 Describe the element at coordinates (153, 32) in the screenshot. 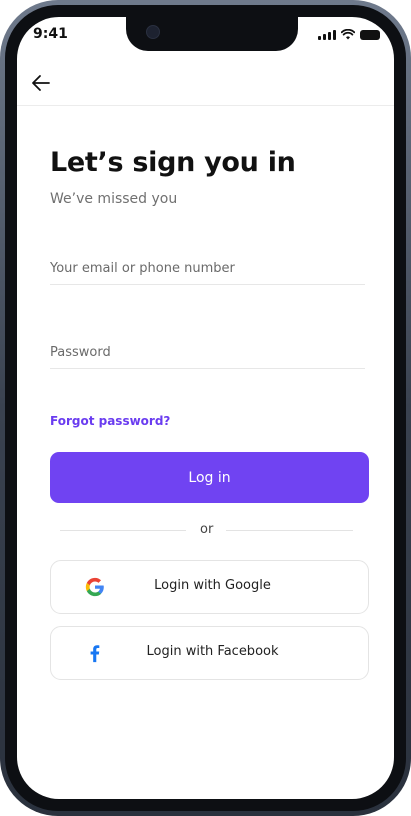

I see `camera-icon` at that location.